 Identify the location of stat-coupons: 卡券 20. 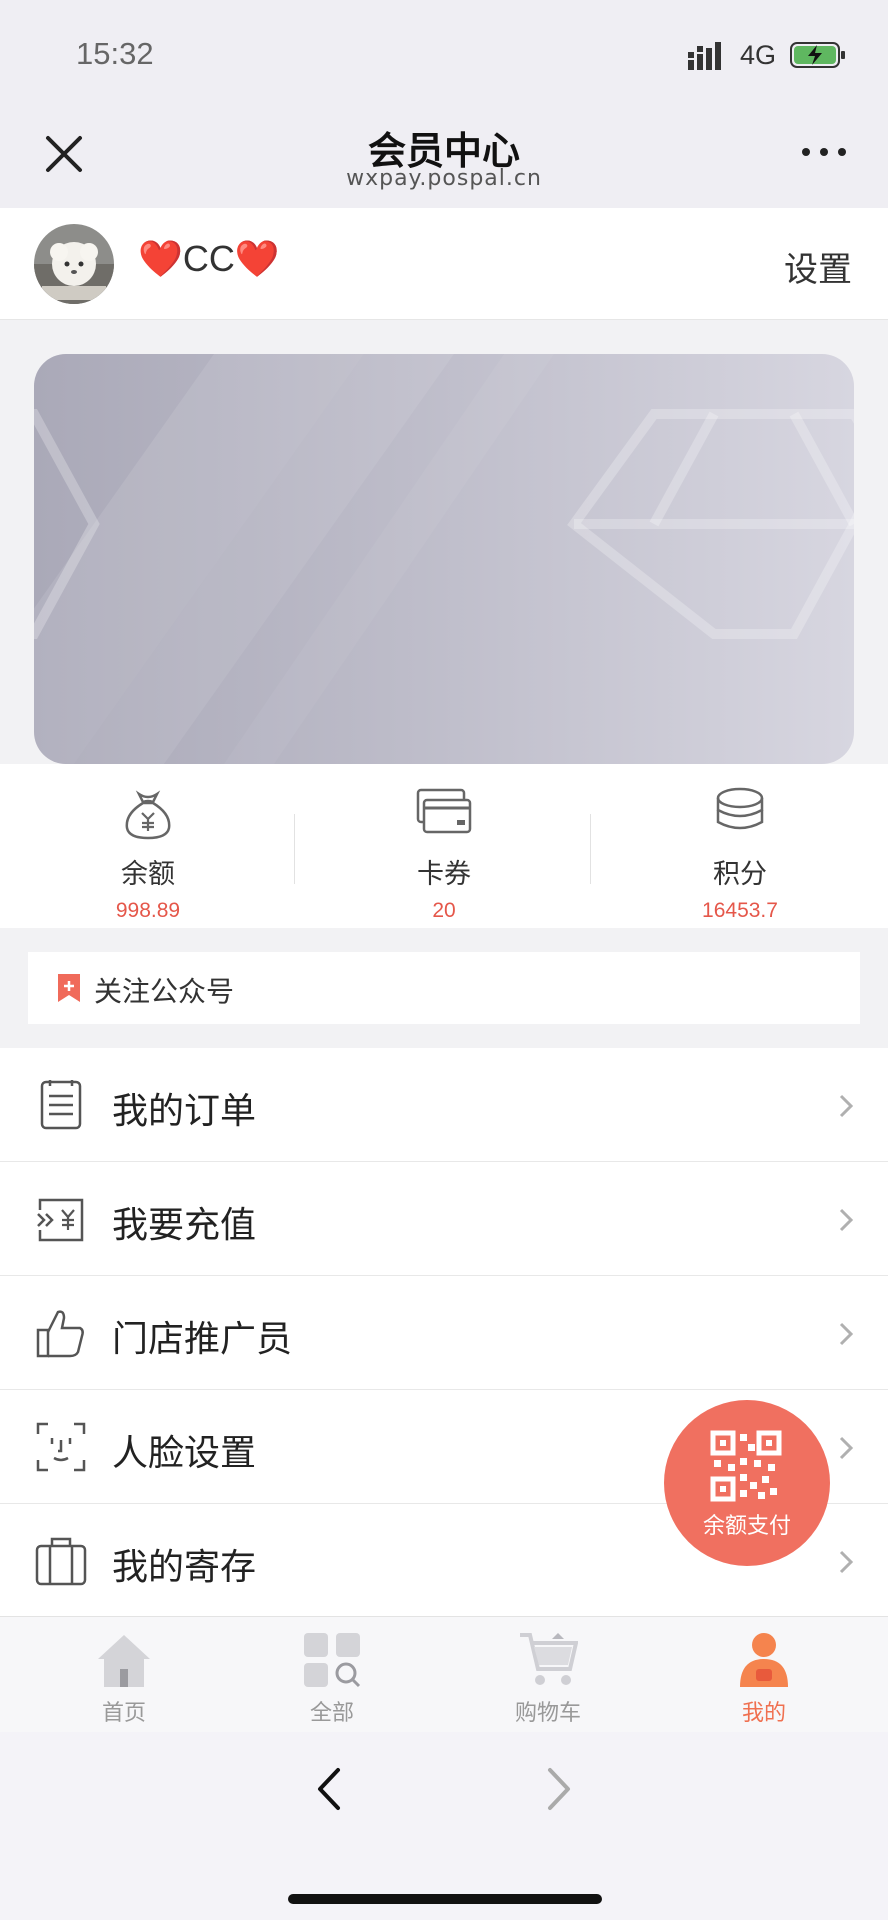
(444, 854).